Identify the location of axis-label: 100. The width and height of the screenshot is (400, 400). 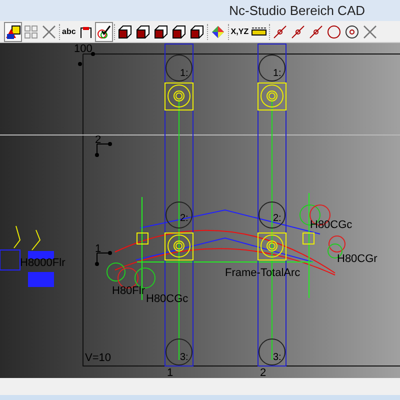
(83, 49).